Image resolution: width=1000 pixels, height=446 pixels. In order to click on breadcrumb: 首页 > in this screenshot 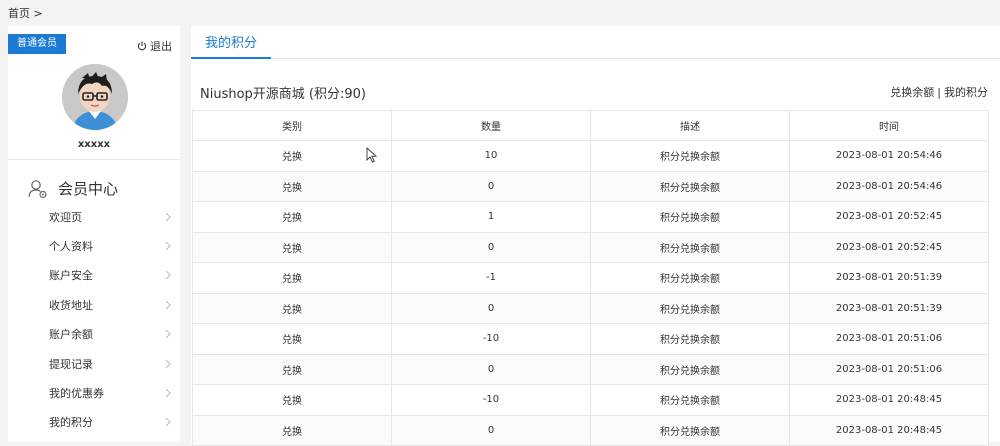, I will do `click(25, 13)`.